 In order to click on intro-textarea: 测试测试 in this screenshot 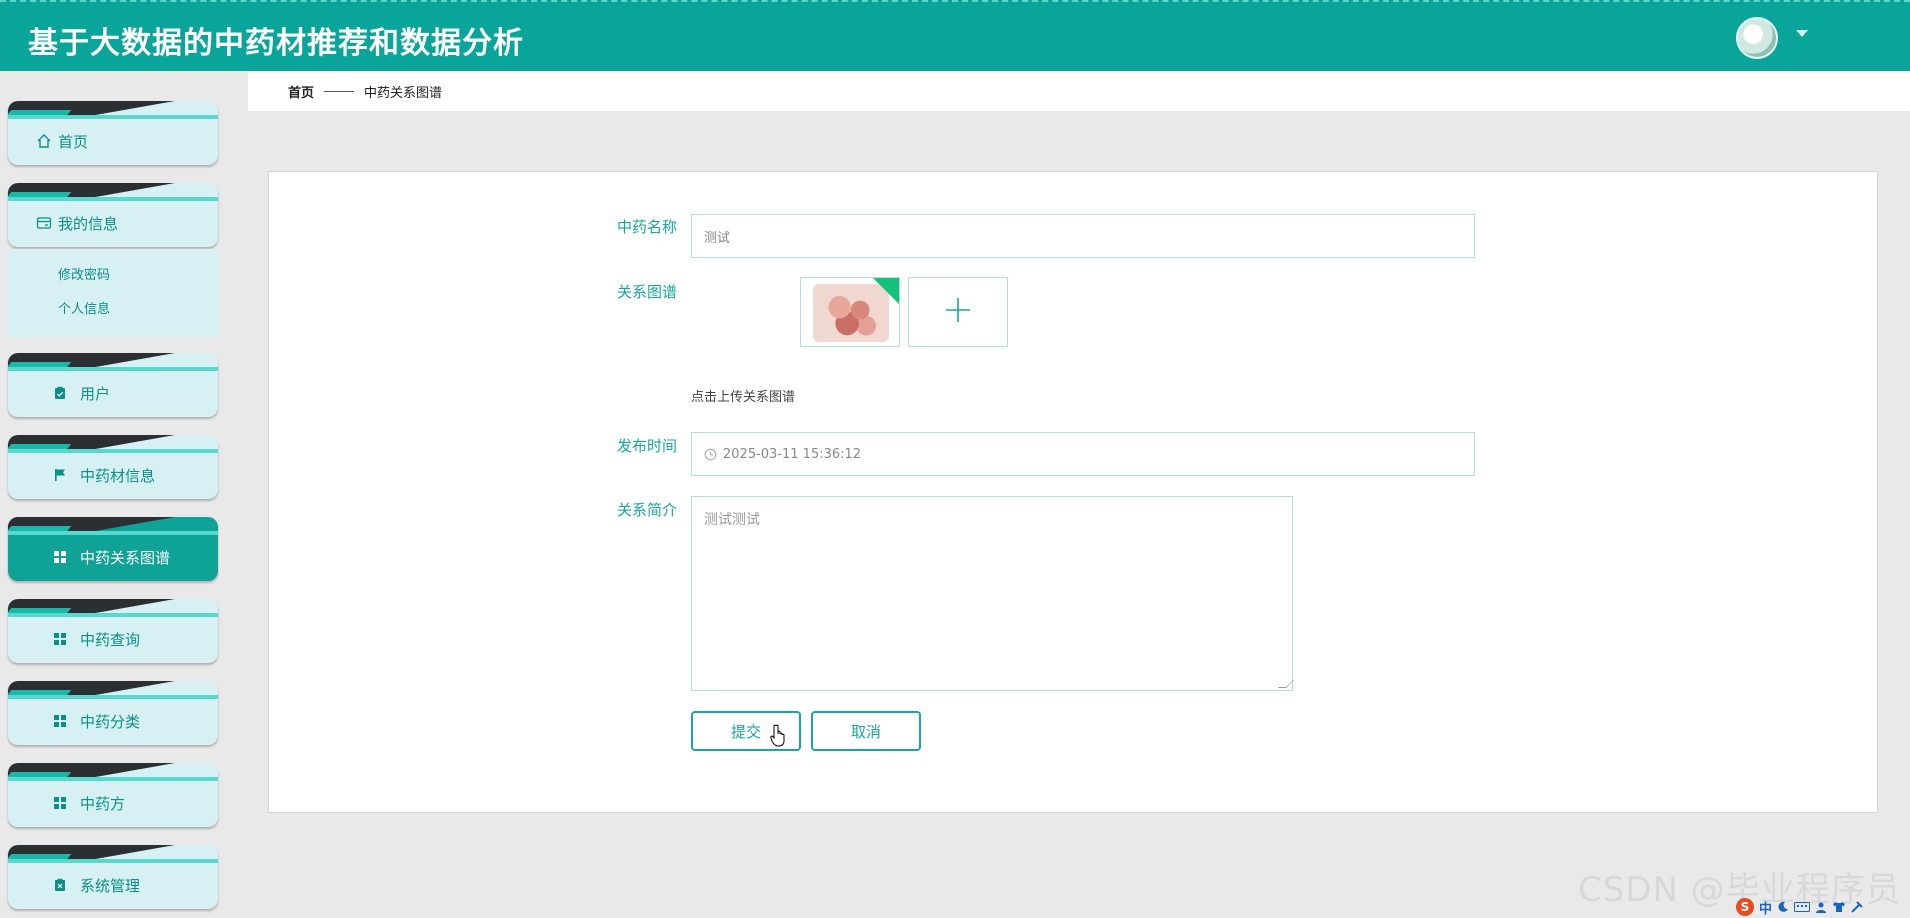, I will do `click(992, 593)`.